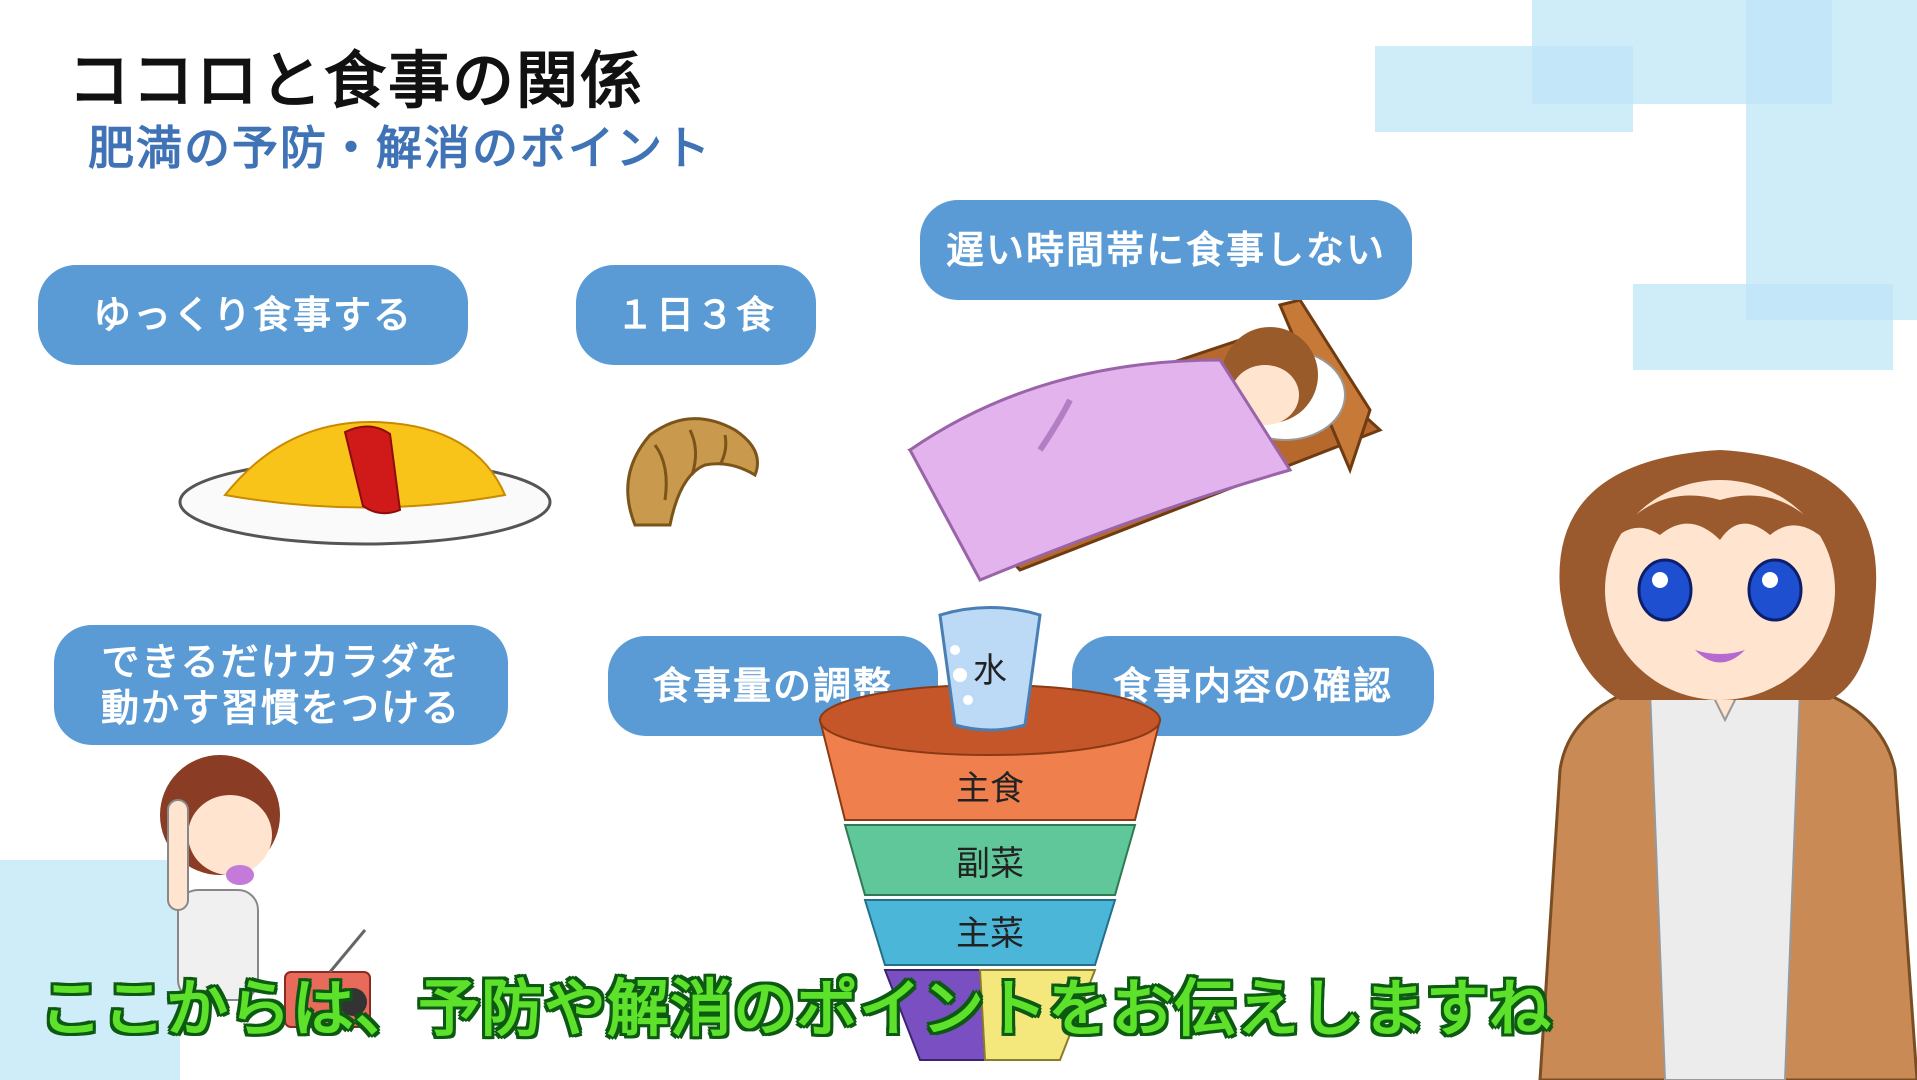 This screenshot has height=1080, width=1917. I want to click on presenter-character, so click(1727, 765).